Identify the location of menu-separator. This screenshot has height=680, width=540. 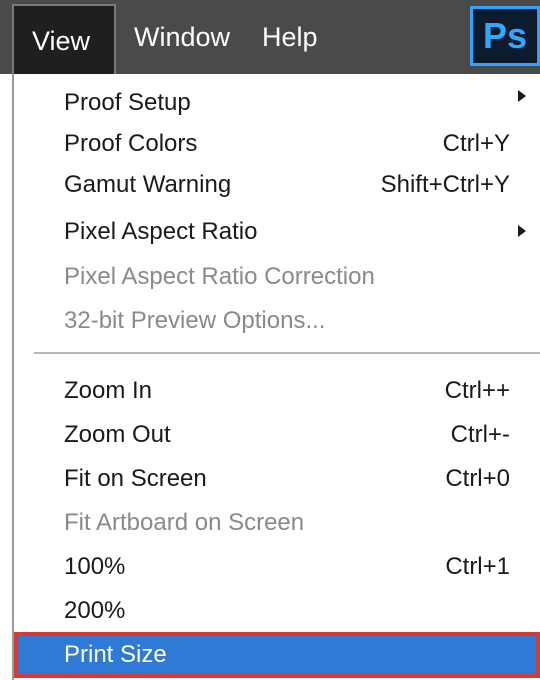
(287, 353).